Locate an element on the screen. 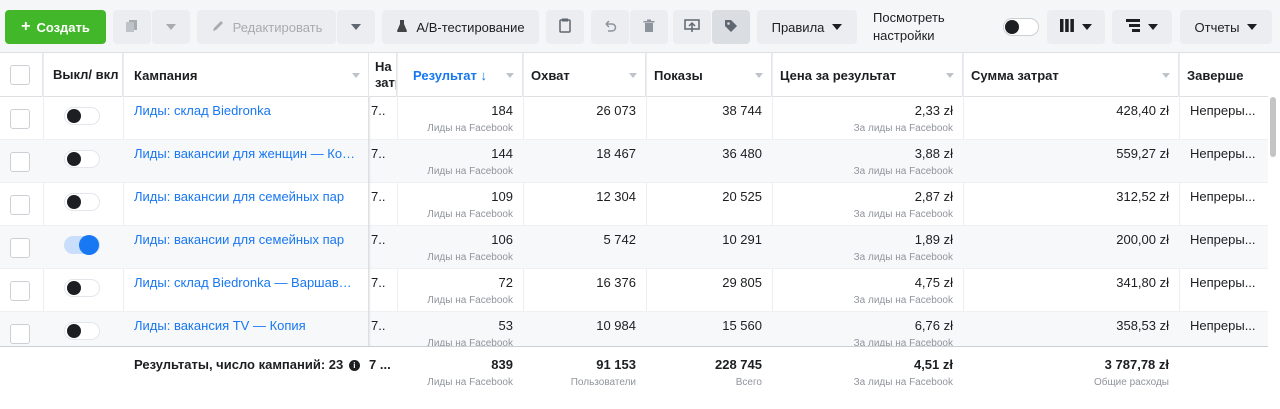 The height and width of the screenshot is (409, 1280). column-header-cpr-label: Цена за результат is located at coordinates (838, 75).